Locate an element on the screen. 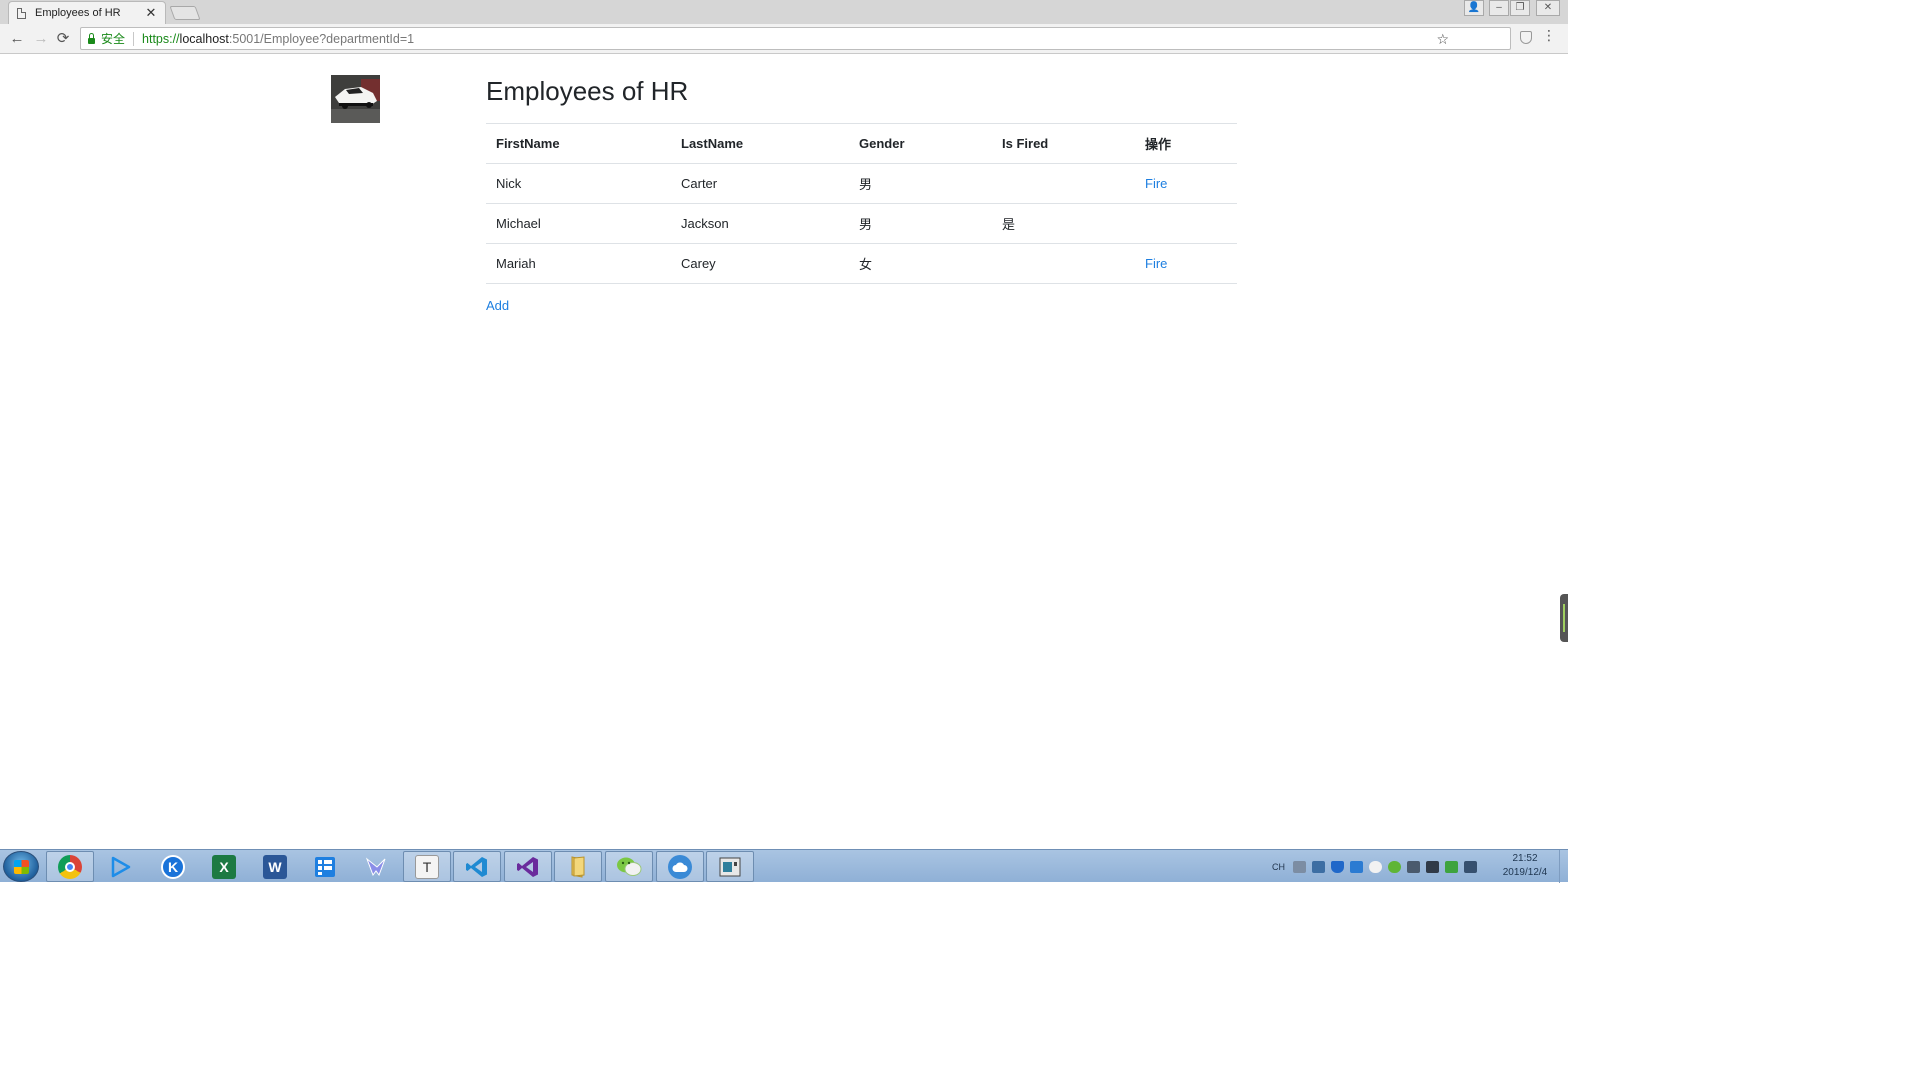  taskbar-word: W is located at coordinates (275, 866).